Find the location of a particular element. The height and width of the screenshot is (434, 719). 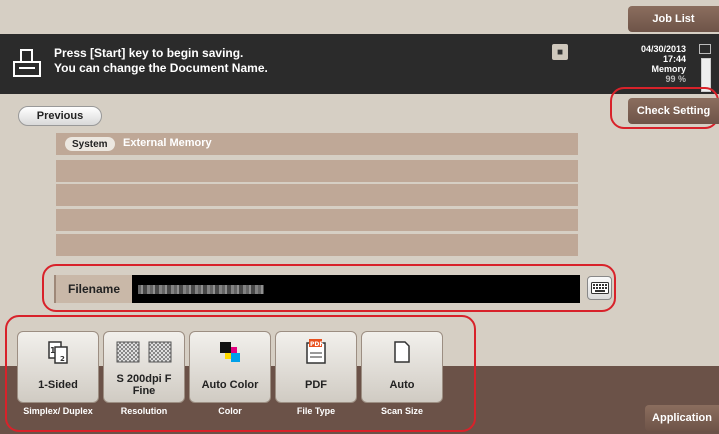

date-text: 04/30/2013 is located at coordinates (663, 49).